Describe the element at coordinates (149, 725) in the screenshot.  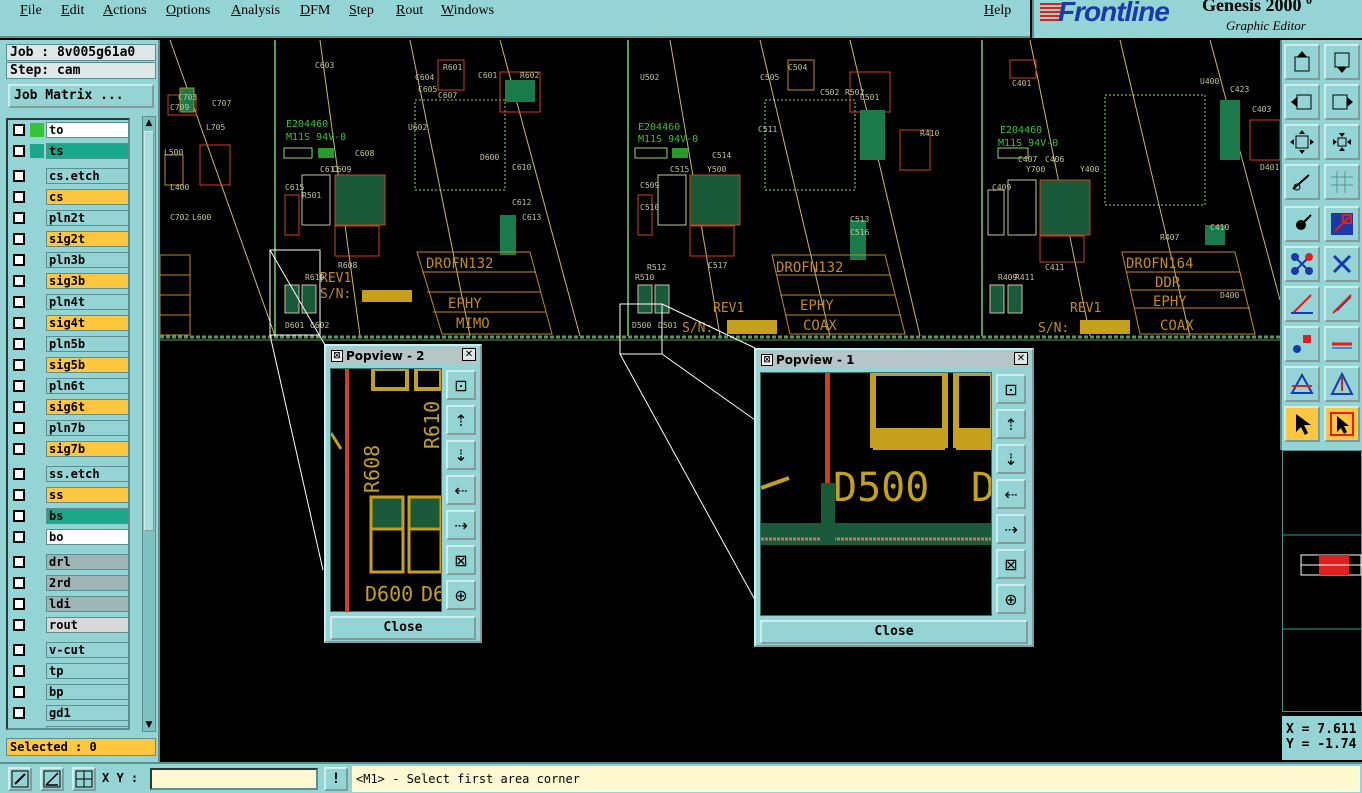
I see `scroll-down-icon: ▼` at that location.